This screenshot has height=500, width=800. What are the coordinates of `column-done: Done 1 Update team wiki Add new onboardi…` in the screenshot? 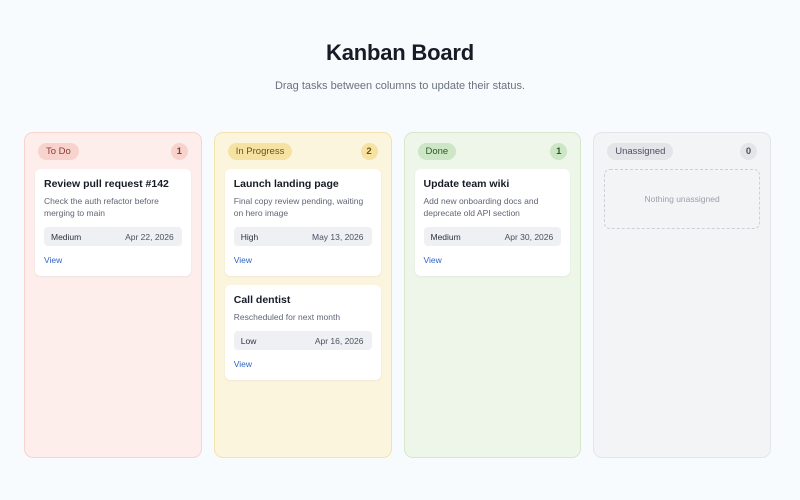 It's located at (492, 295).